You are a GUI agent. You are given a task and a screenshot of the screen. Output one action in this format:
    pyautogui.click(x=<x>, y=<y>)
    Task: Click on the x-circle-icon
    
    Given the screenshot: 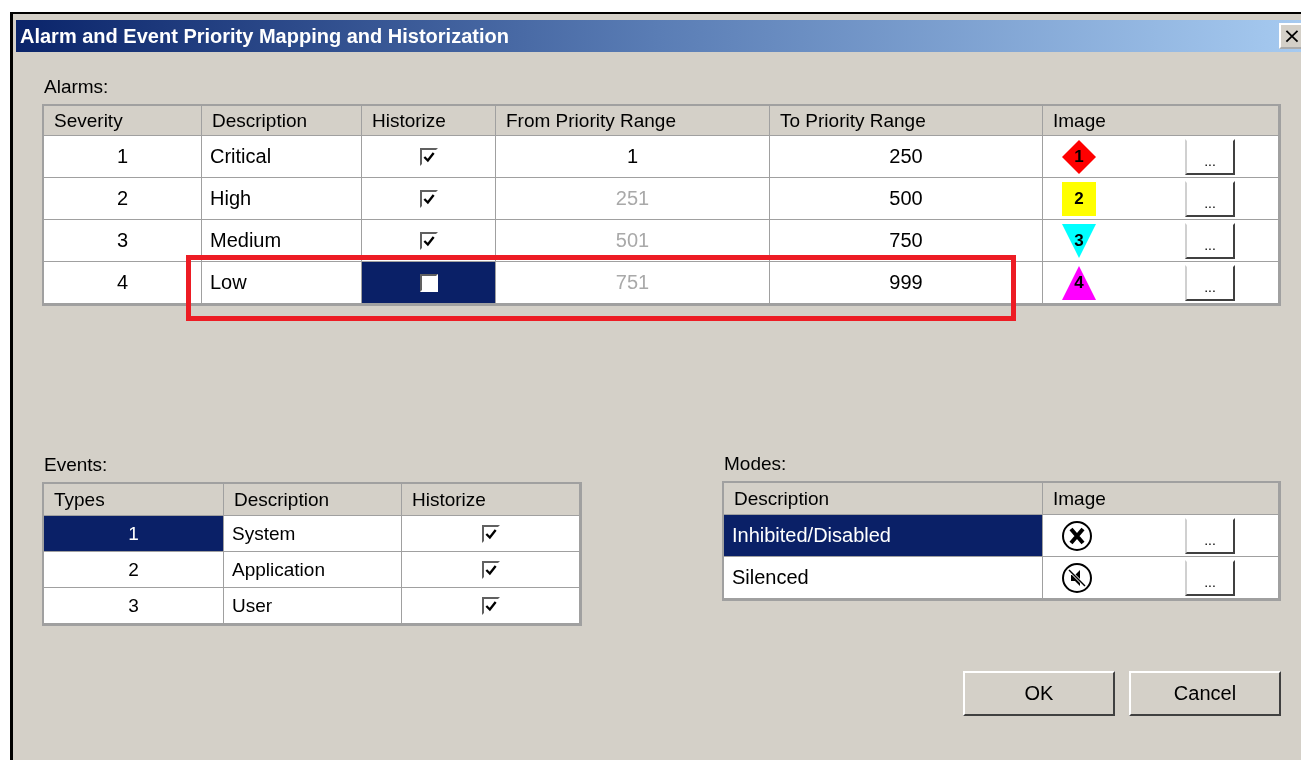 What is the action you would take?
    pyautogui.click(x=1077, y=535)
    